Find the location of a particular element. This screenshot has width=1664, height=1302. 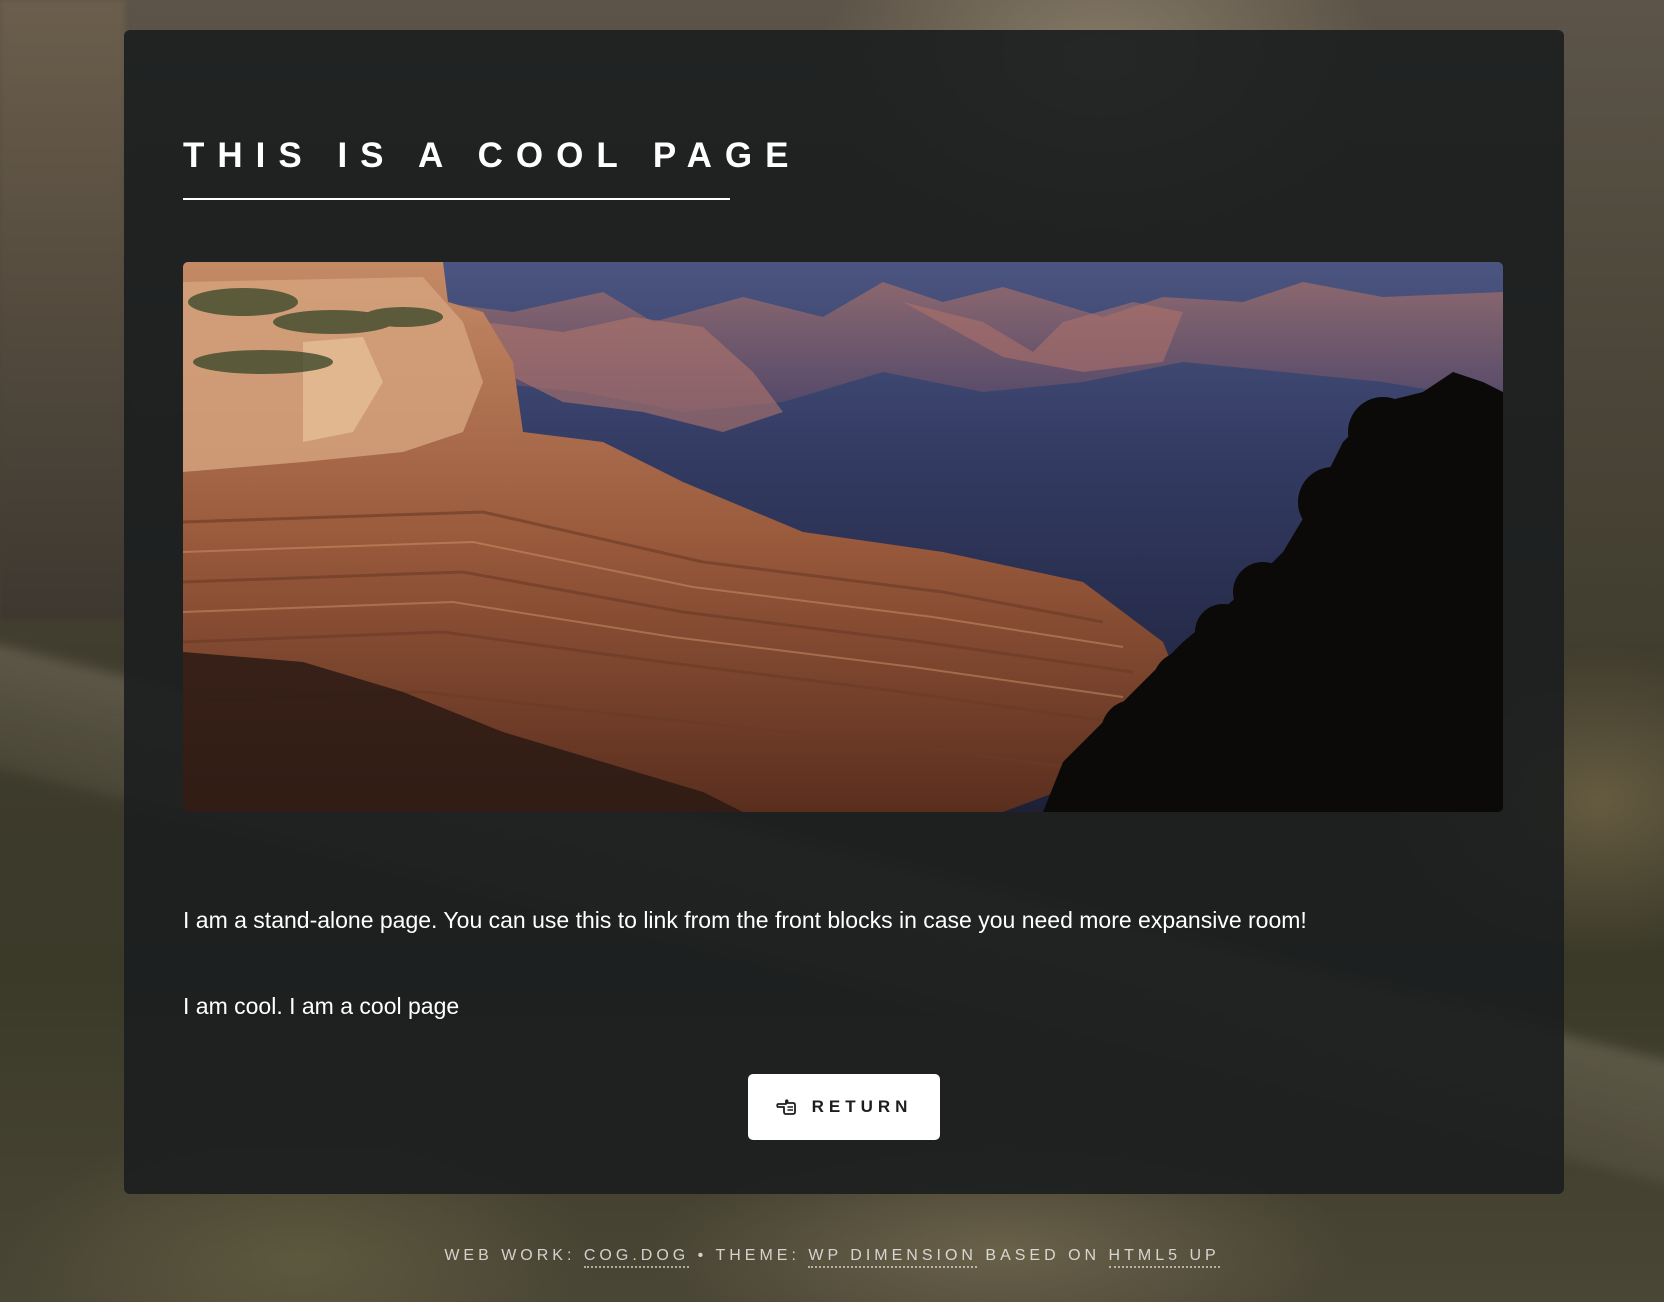

footer-cogdog-link: COG.DOG is located at coordinates (636, 1257).